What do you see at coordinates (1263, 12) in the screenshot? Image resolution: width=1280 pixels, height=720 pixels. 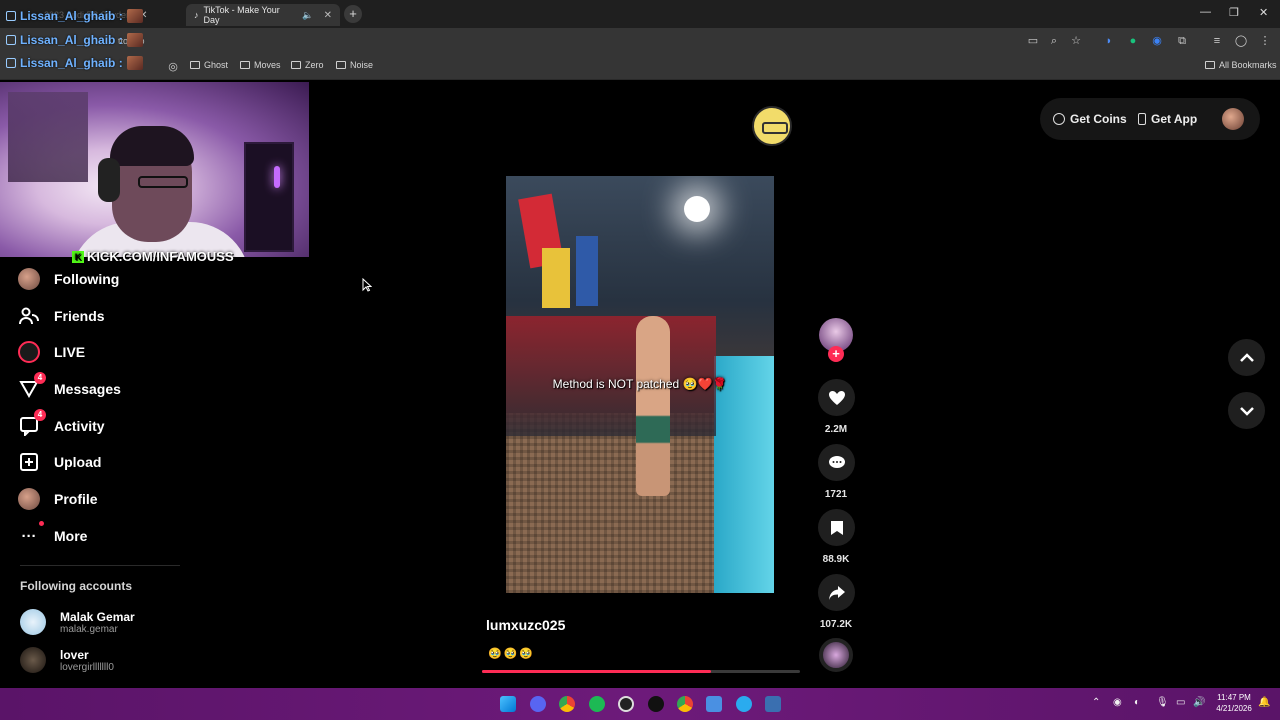 I see `close-window-button: ✕` at bounding box center [1263, 12].